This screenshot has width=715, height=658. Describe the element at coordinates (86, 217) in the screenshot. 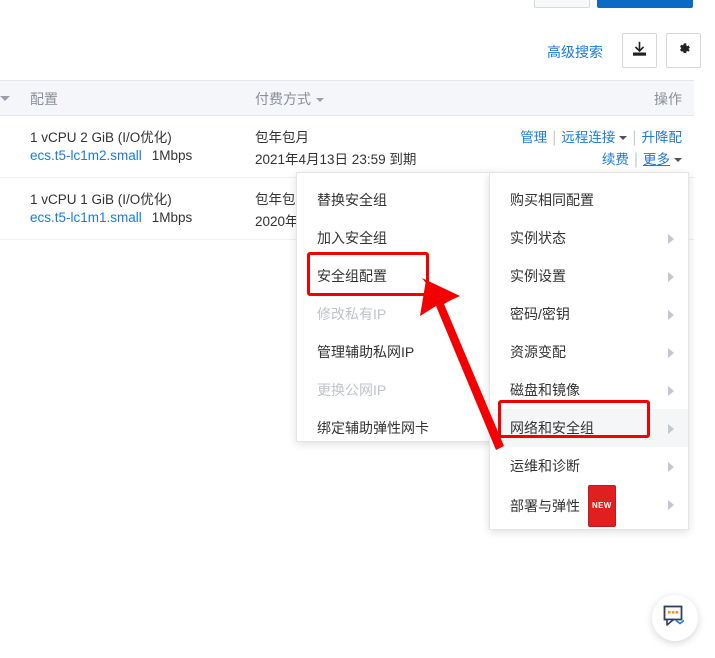

I see `config-type-link: ecs.t5-lc1m1.small` at that location.